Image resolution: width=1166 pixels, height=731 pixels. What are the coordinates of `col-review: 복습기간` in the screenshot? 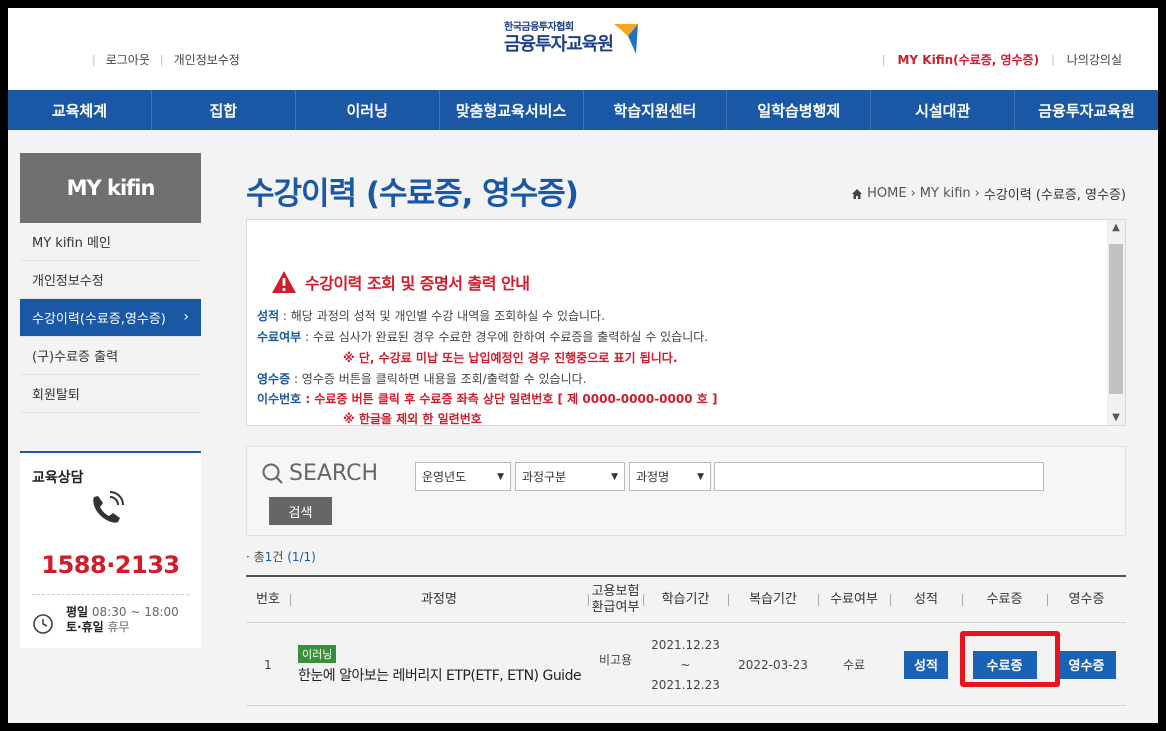 It's located at (773, 599).